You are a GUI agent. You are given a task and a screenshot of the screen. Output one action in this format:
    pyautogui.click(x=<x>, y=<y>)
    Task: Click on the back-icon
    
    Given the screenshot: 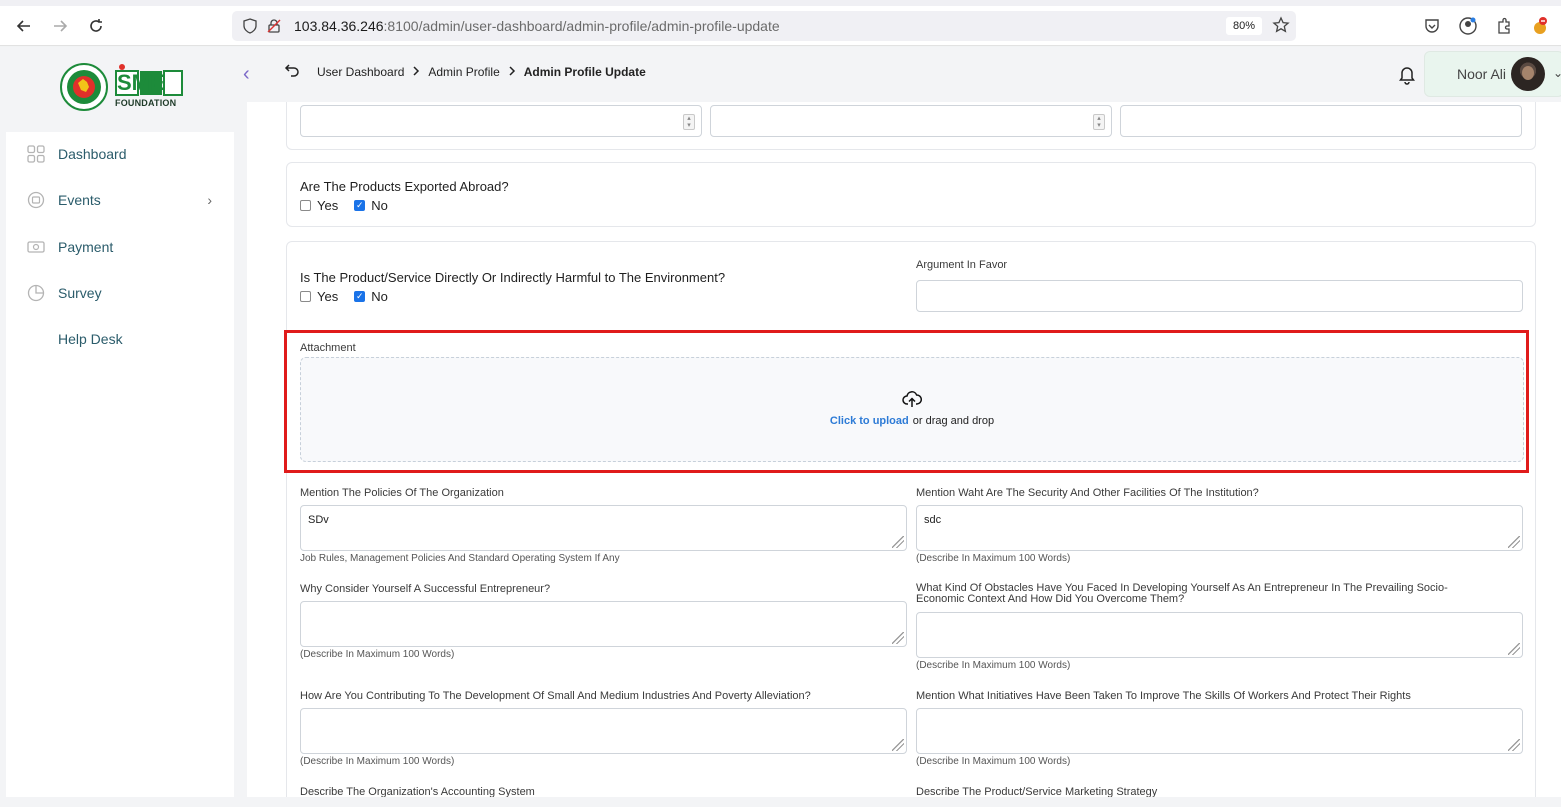 What is the action you would take?
    pyautogui.click(x=292, y=72)
    